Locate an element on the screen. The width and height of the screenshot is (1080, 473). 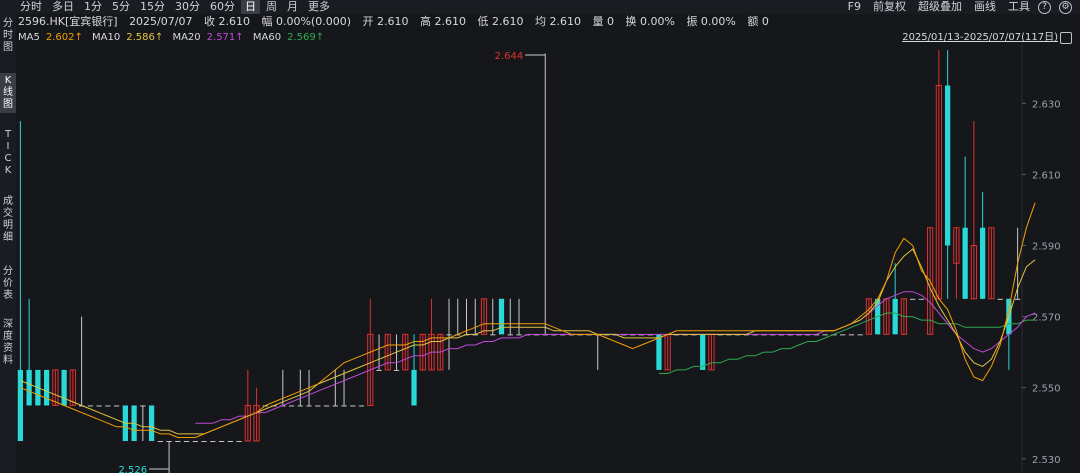
quote-date: 2025/07/07 is located at coordinates (161, 21).